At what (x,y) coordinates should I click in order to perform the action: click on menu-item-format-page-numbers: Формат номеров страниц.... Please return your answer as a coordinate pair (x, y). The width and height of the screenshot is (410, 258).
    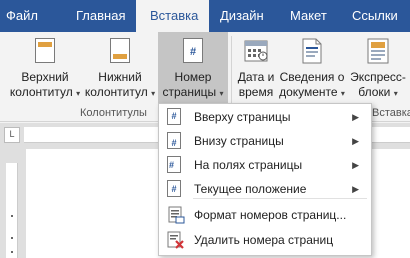
    Looking at the image, I should click on (265, 215).